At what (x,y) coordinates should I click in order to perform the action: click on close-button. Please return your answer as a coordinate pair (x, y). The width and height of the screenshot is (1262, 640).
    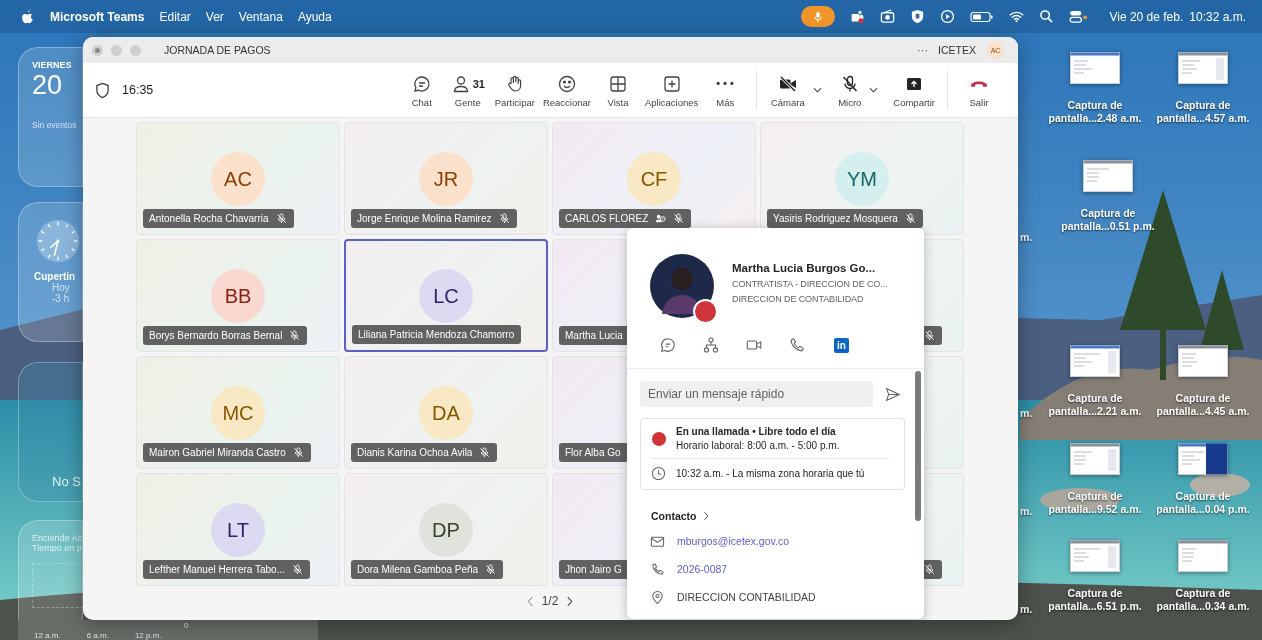
    Looking at the image, I should click on (97, 50).